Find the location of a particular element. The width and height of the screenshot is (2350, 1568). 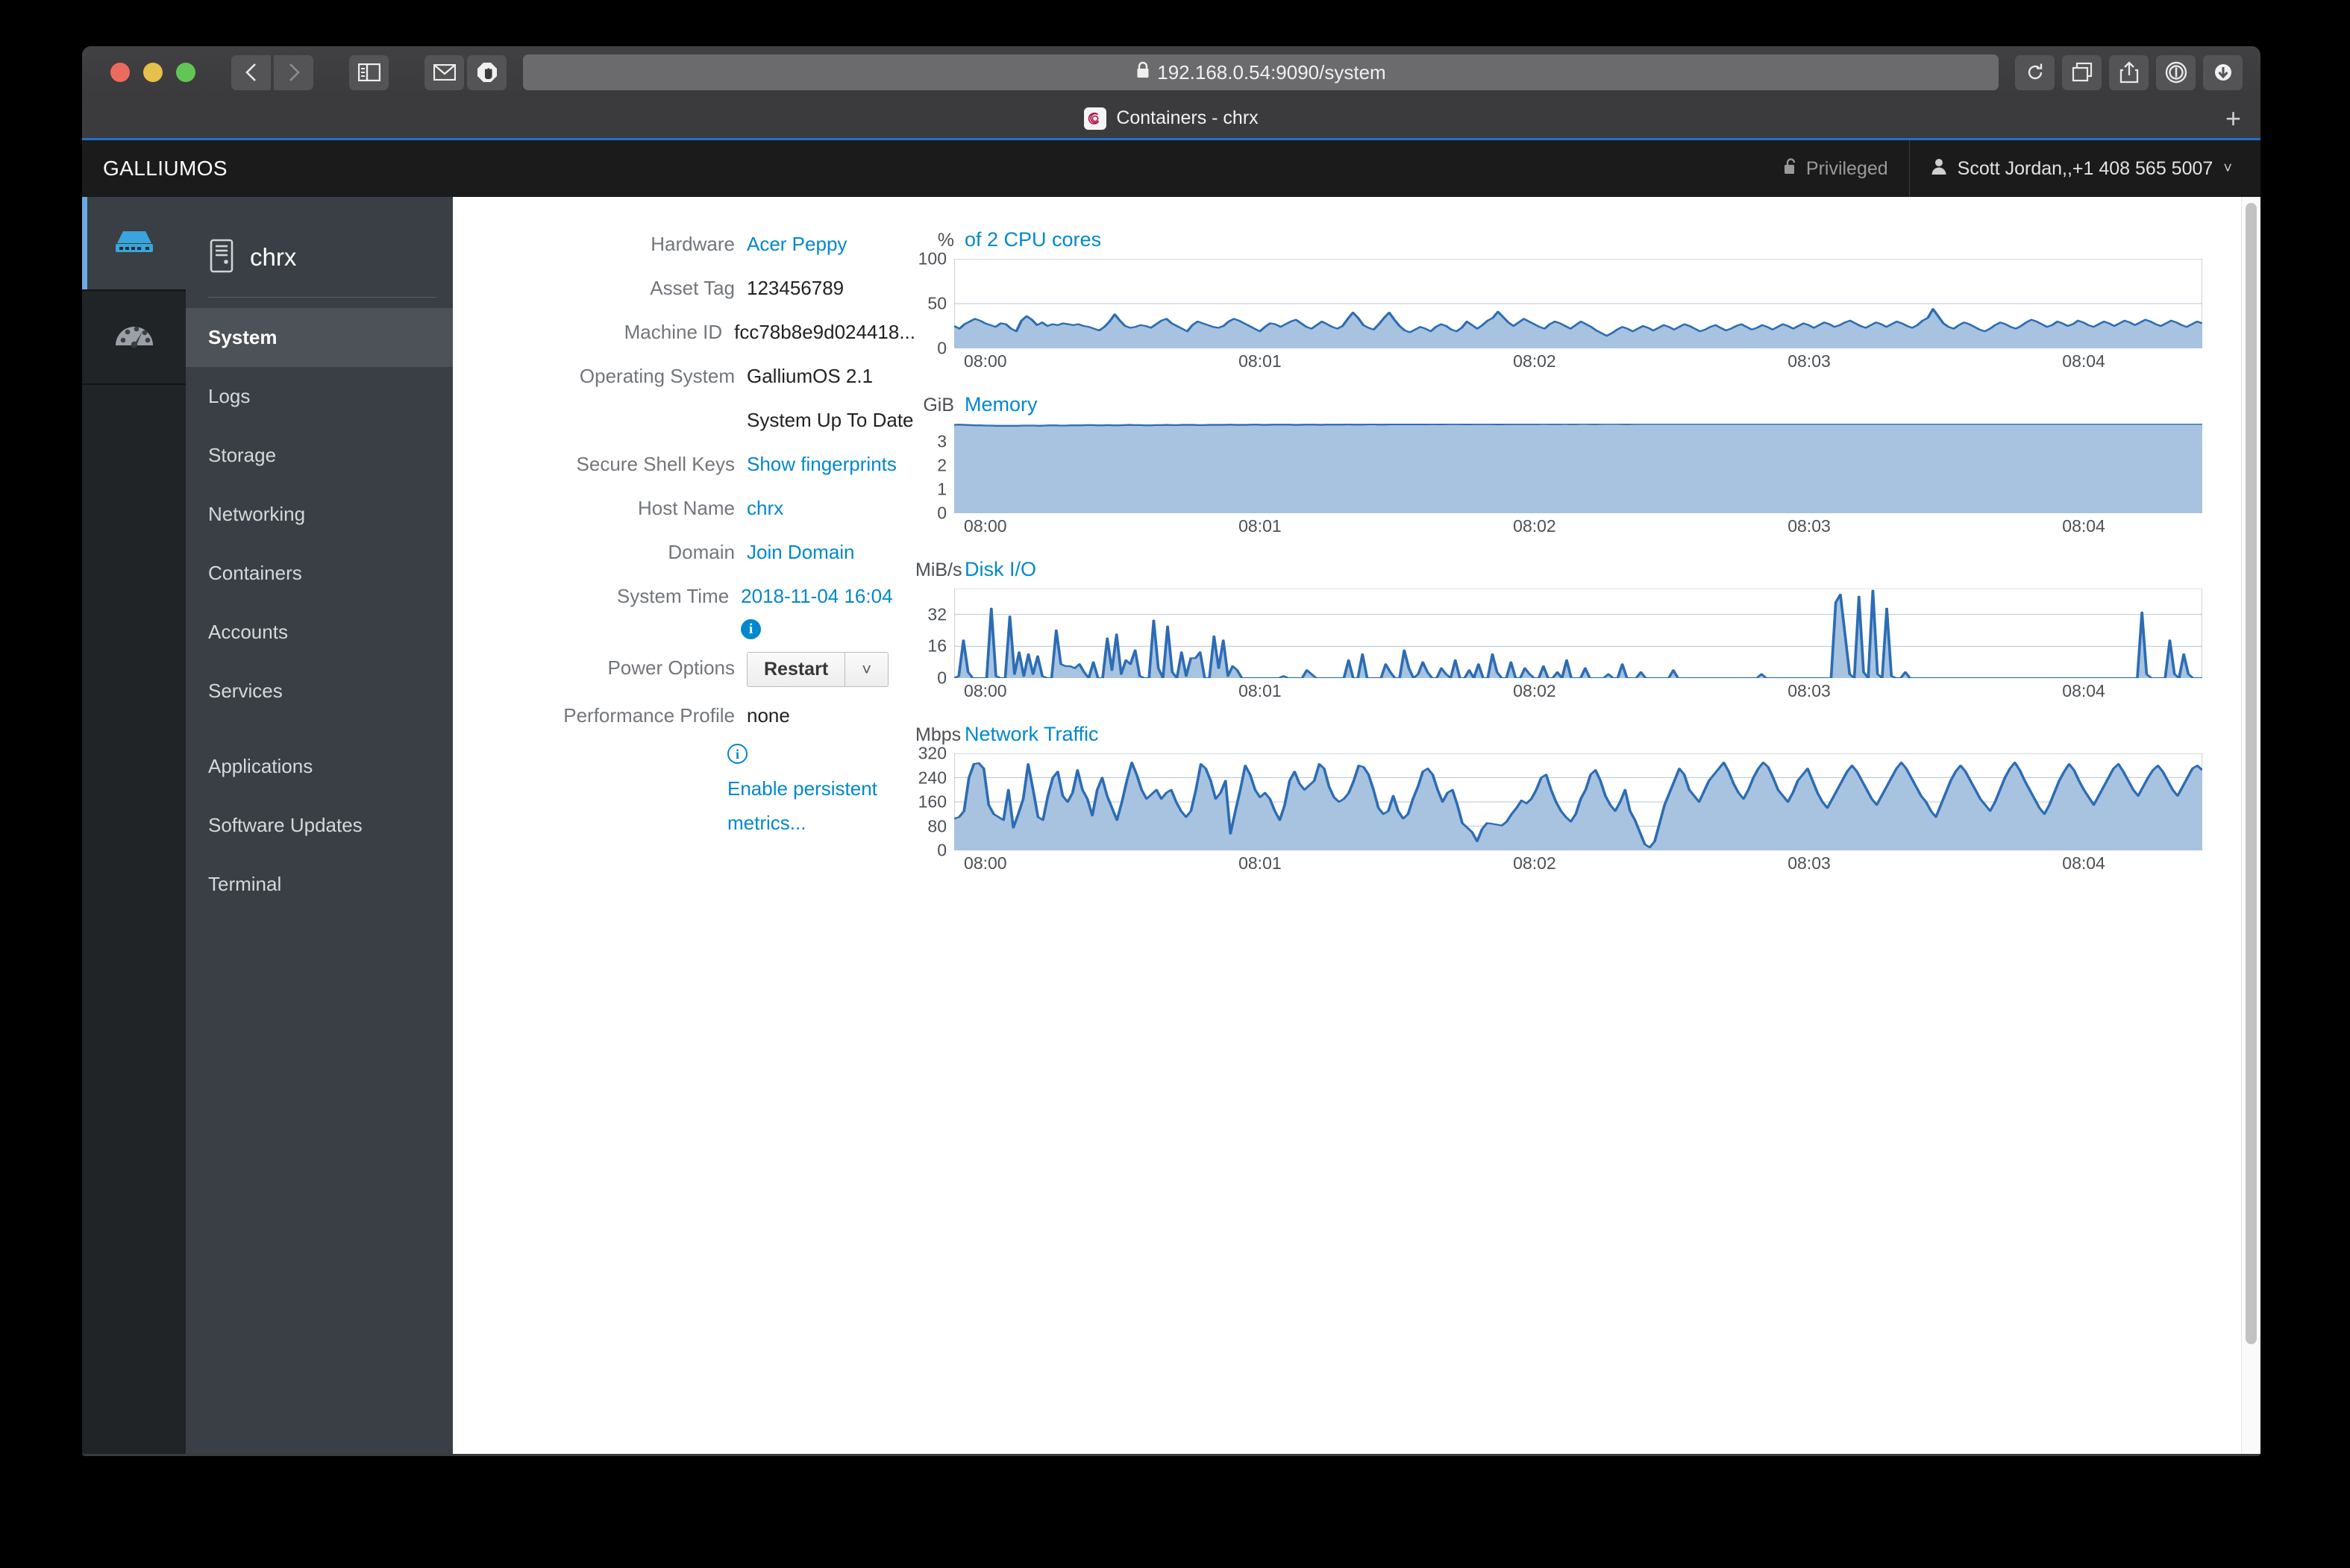

sidebar-item-system: System is located at coordinates (319, 337).